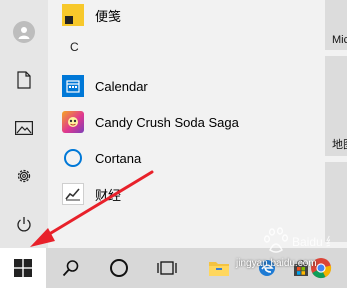 The image size is (347, 288). I want to click on search-icon, so click(70, 268).